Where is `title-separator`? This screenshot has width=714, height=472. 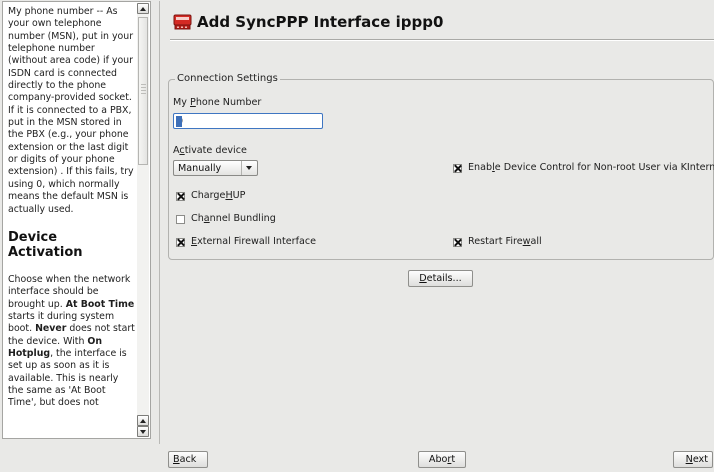 title-separator is located at coordinates (442, 40).